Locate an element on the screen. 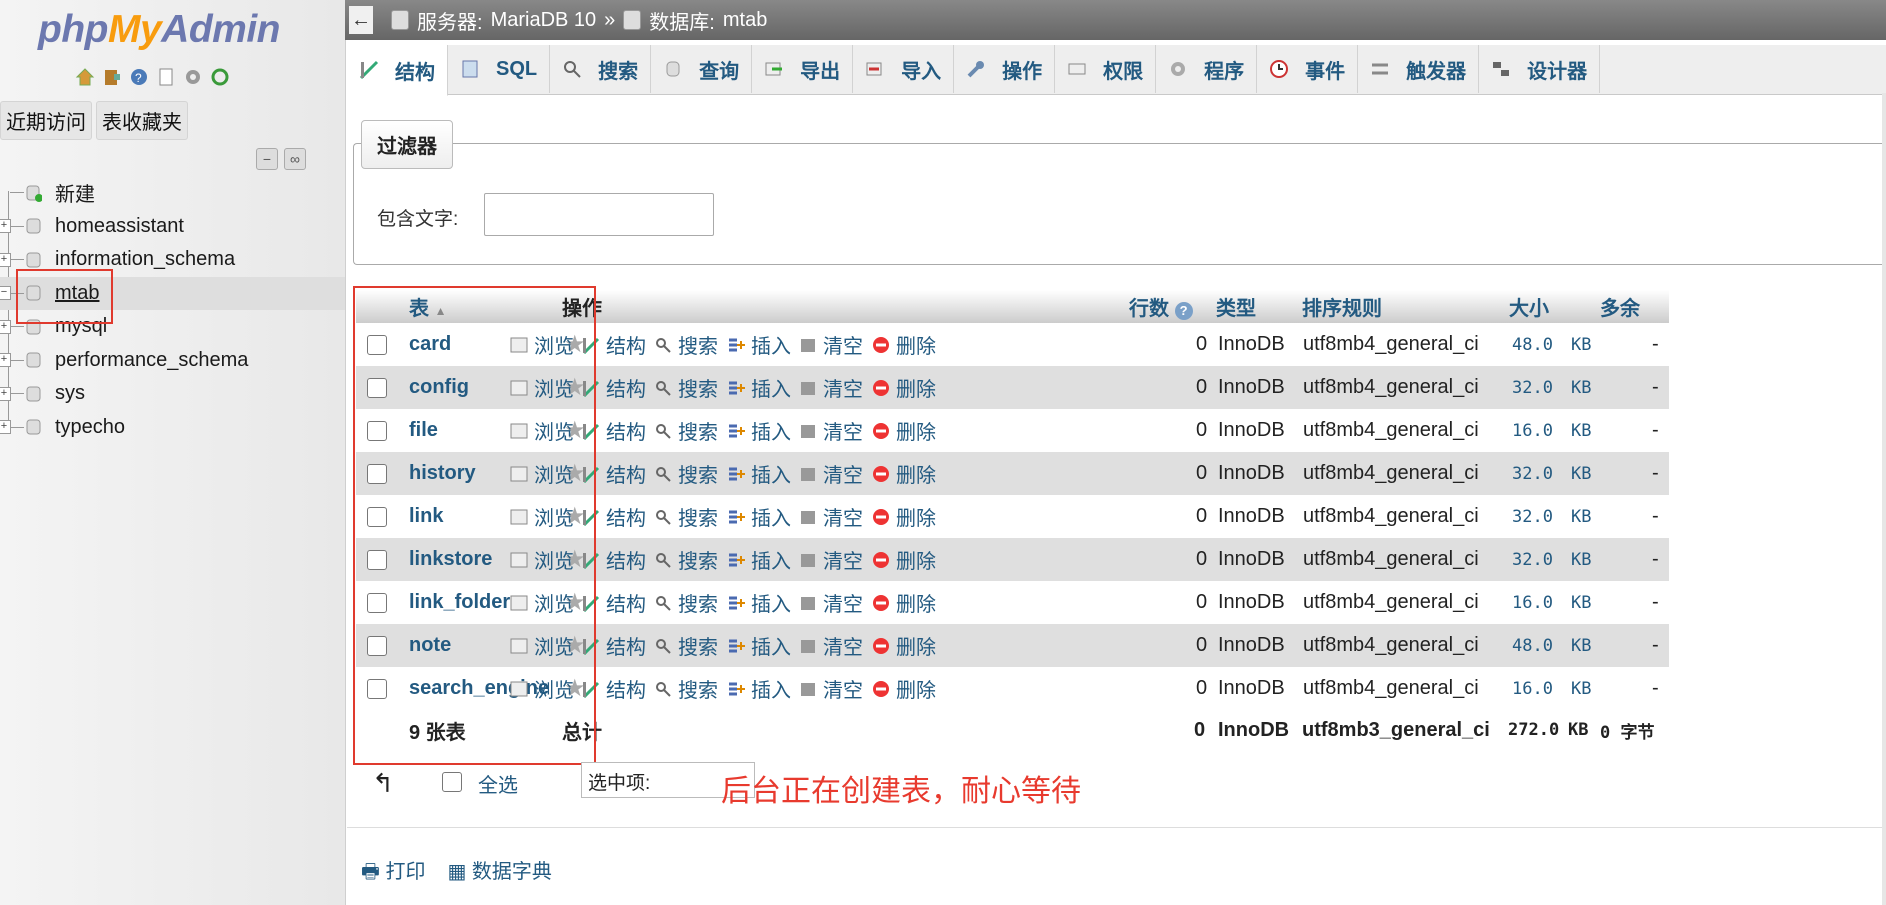 This screenshot has width=1886, height=905. database-link: mtab is located at coordinates (745, 20).